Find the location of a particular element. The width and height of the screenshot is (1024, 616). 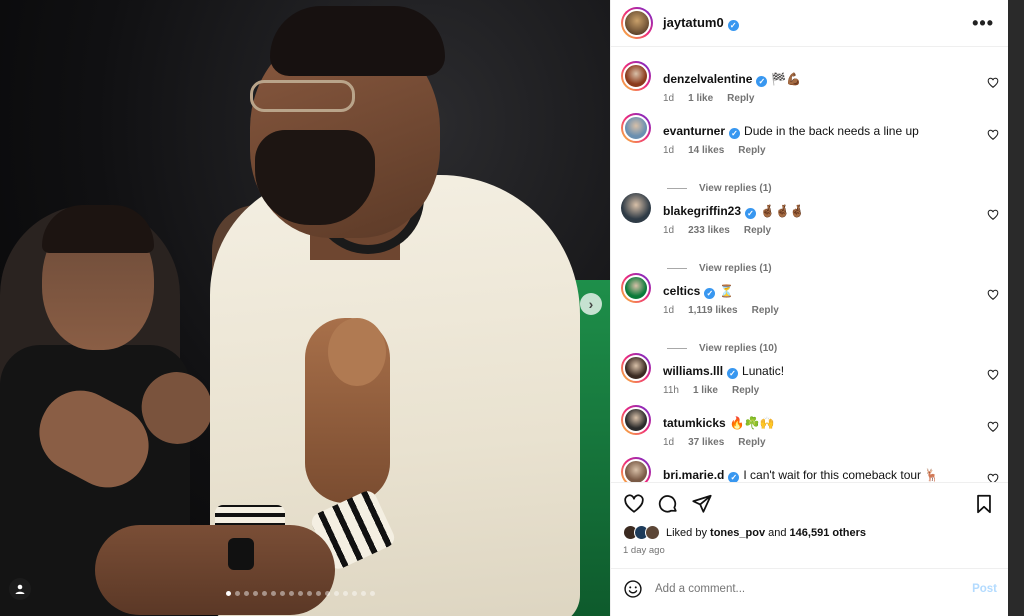

commenter-username: evanturner is located at coordinates (694, 131).